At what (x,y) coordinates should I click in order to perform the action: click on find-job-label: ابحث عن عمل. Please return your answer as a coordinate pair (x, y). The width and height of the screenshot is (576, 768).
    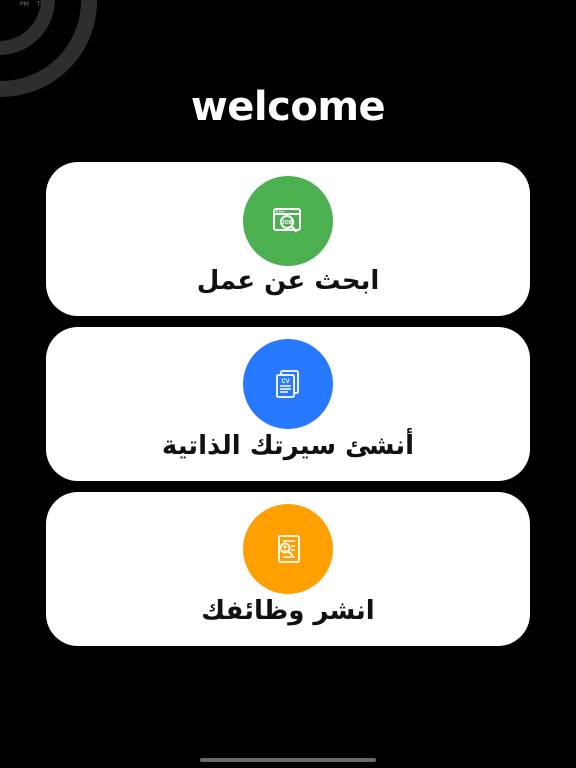
    Looking at the image, I should click on (288, 281).